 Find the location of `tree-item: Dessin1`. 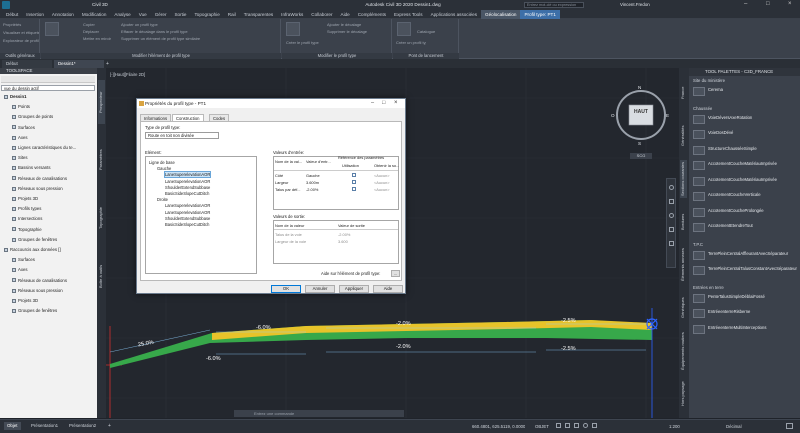

tree-item: Dessin1 is located at coordinates (15, 96).